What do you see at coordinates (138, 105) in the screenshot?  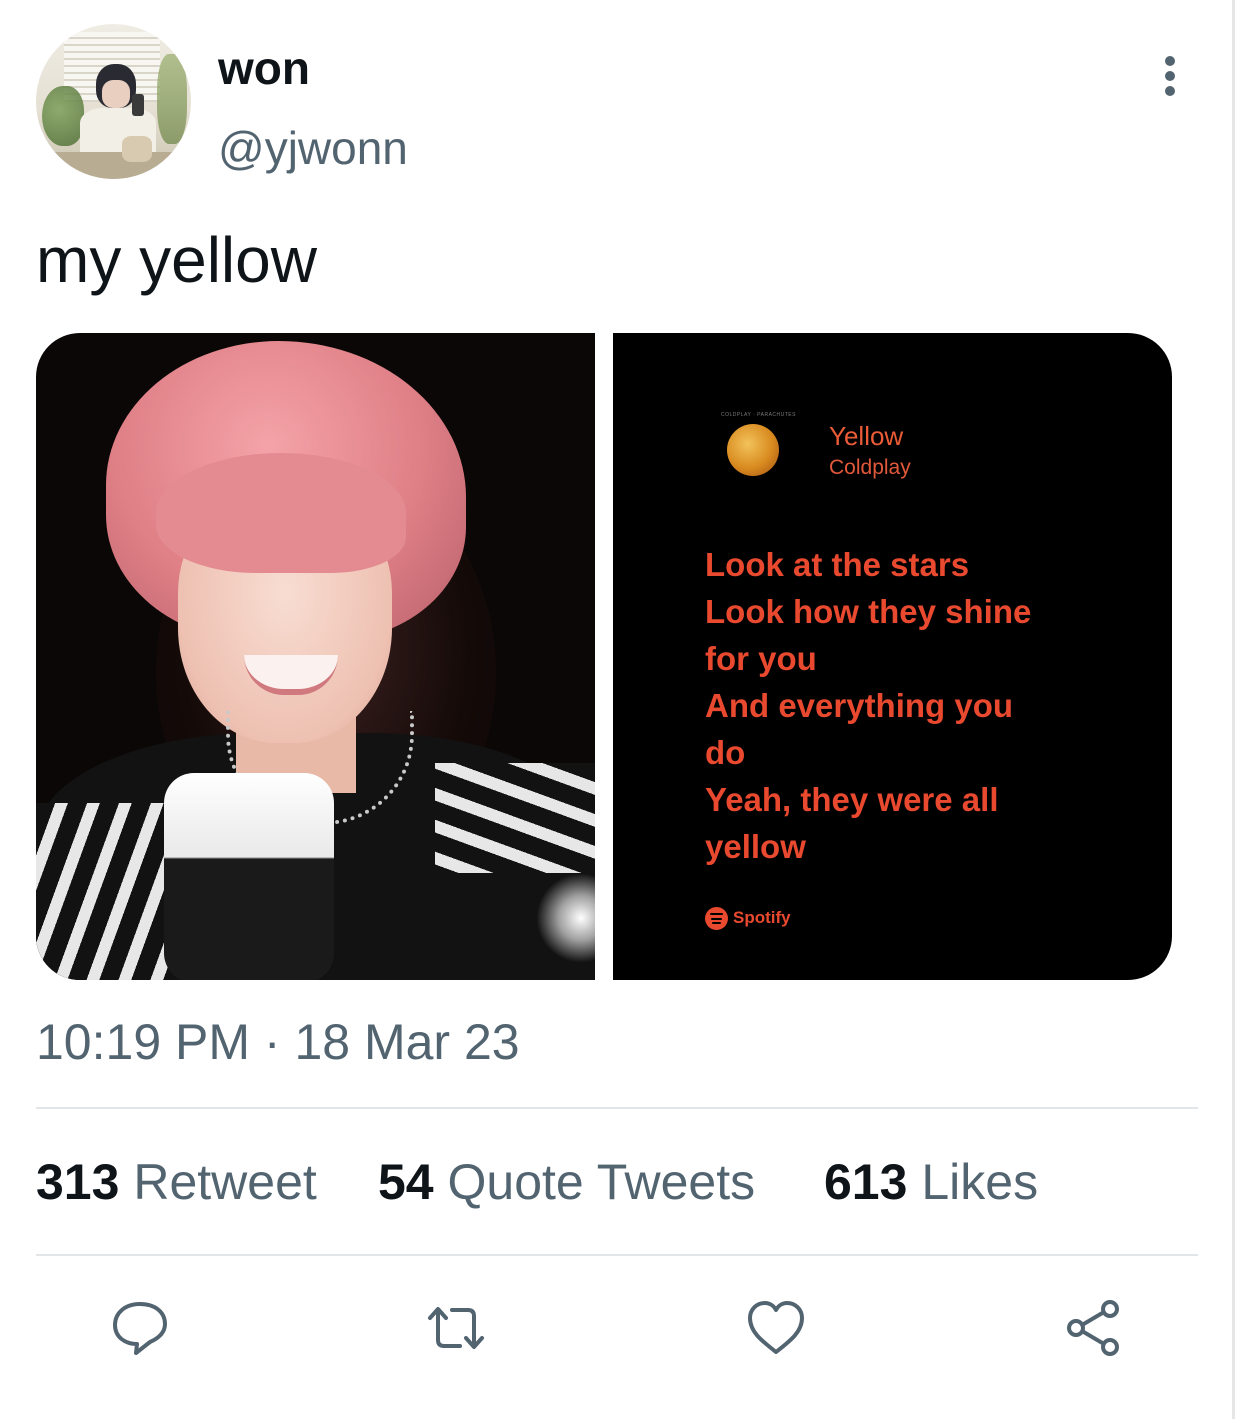 I see `avatar-phone` at bounding box center [138, 105].